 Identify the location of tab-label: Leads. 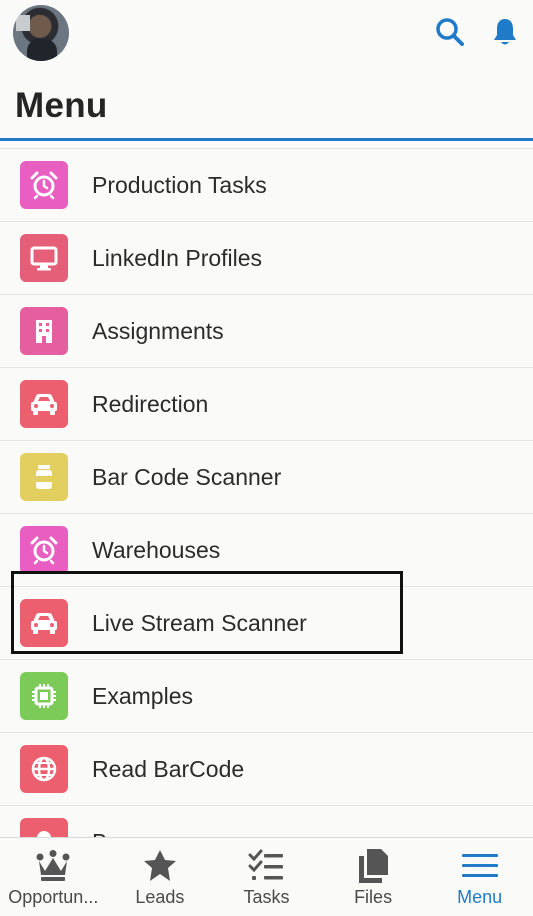
(160, 897).